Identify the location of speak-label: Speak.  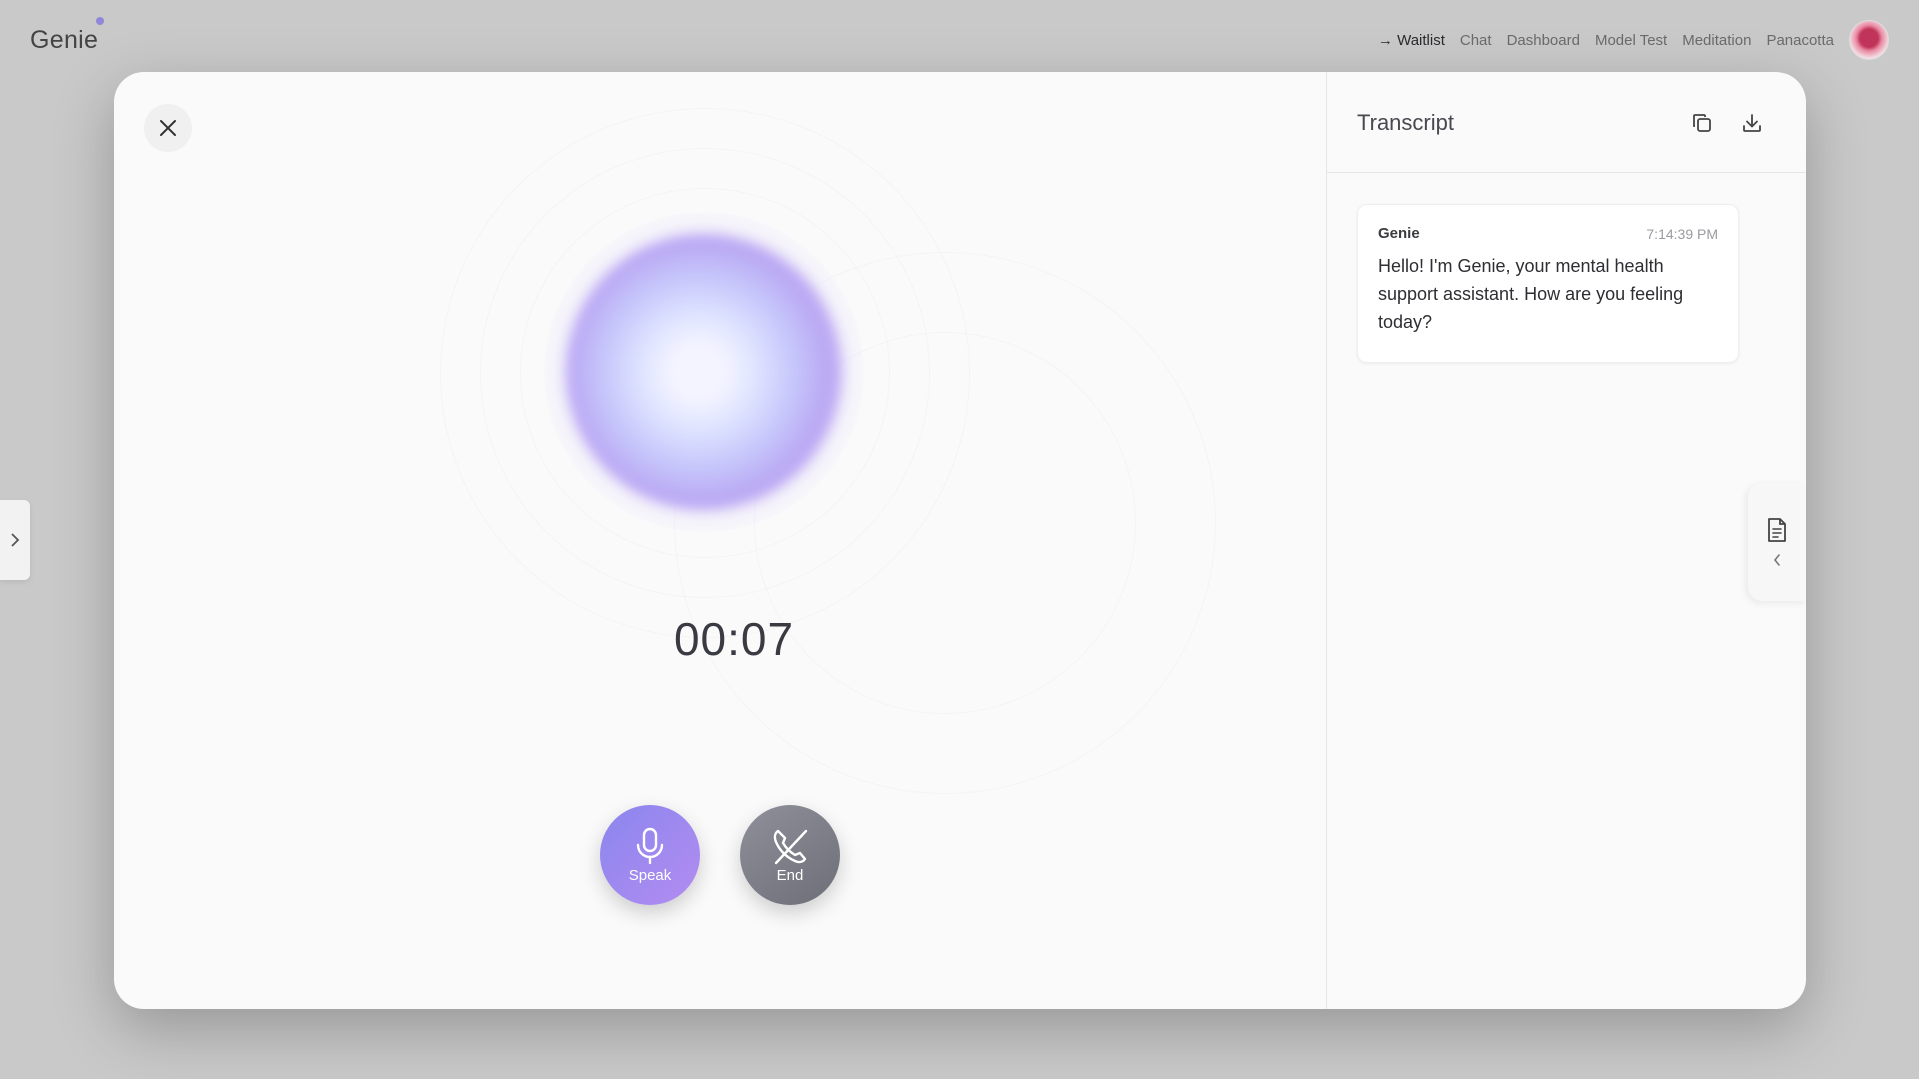
(650, 875).